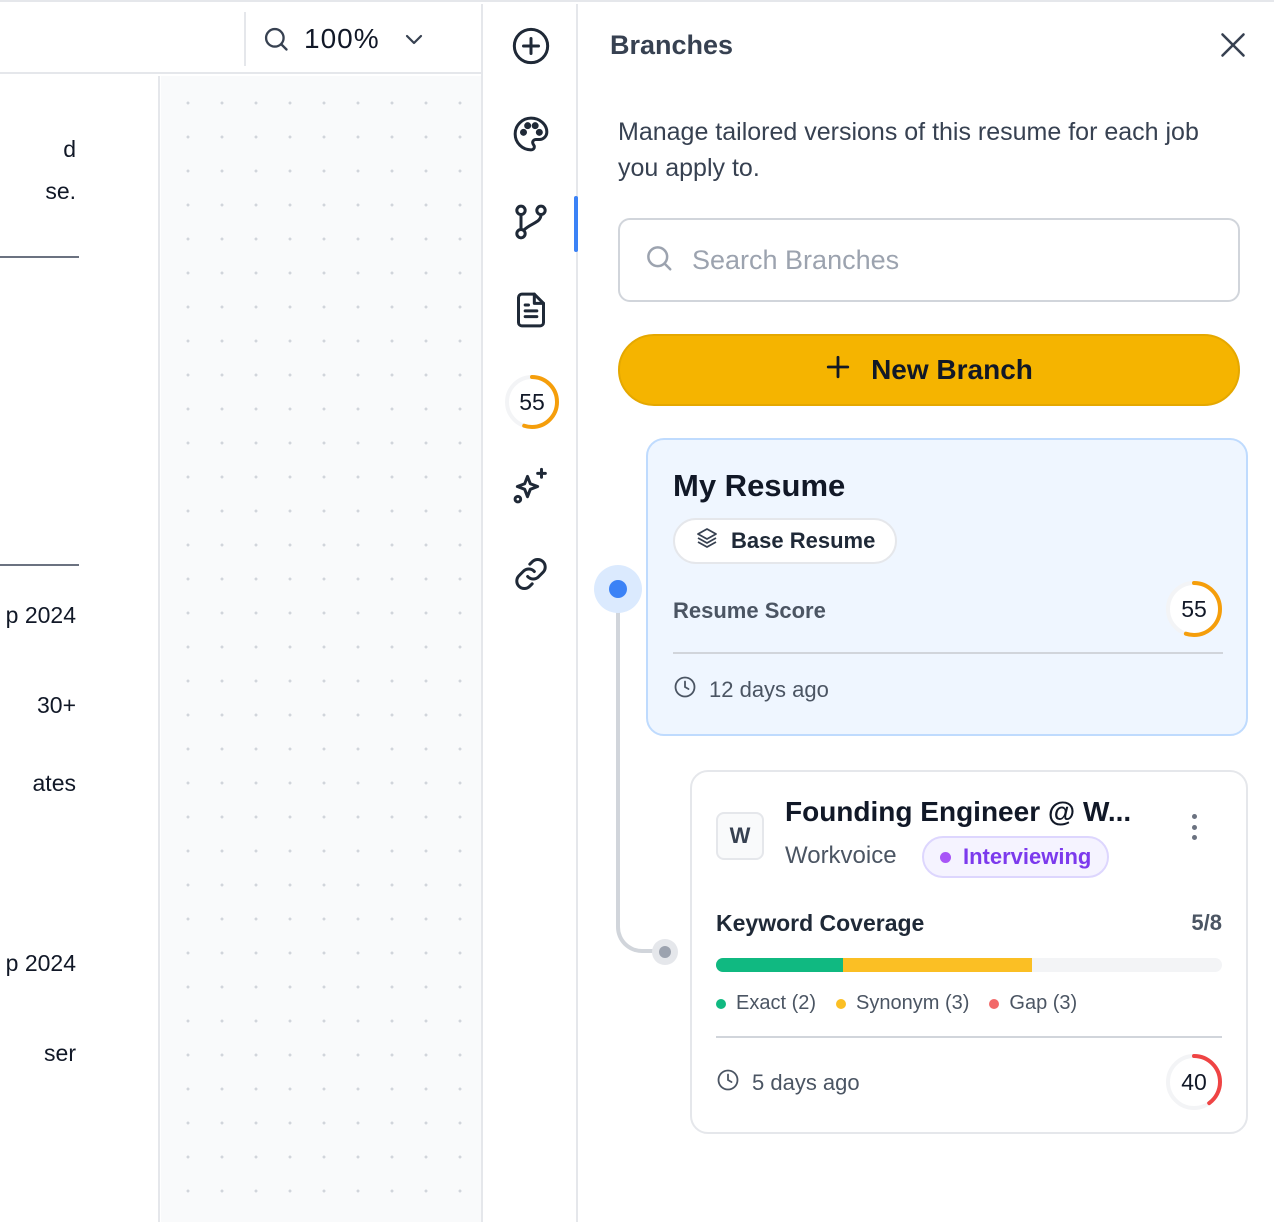  I want to click on search-icon, so click(659, 260).